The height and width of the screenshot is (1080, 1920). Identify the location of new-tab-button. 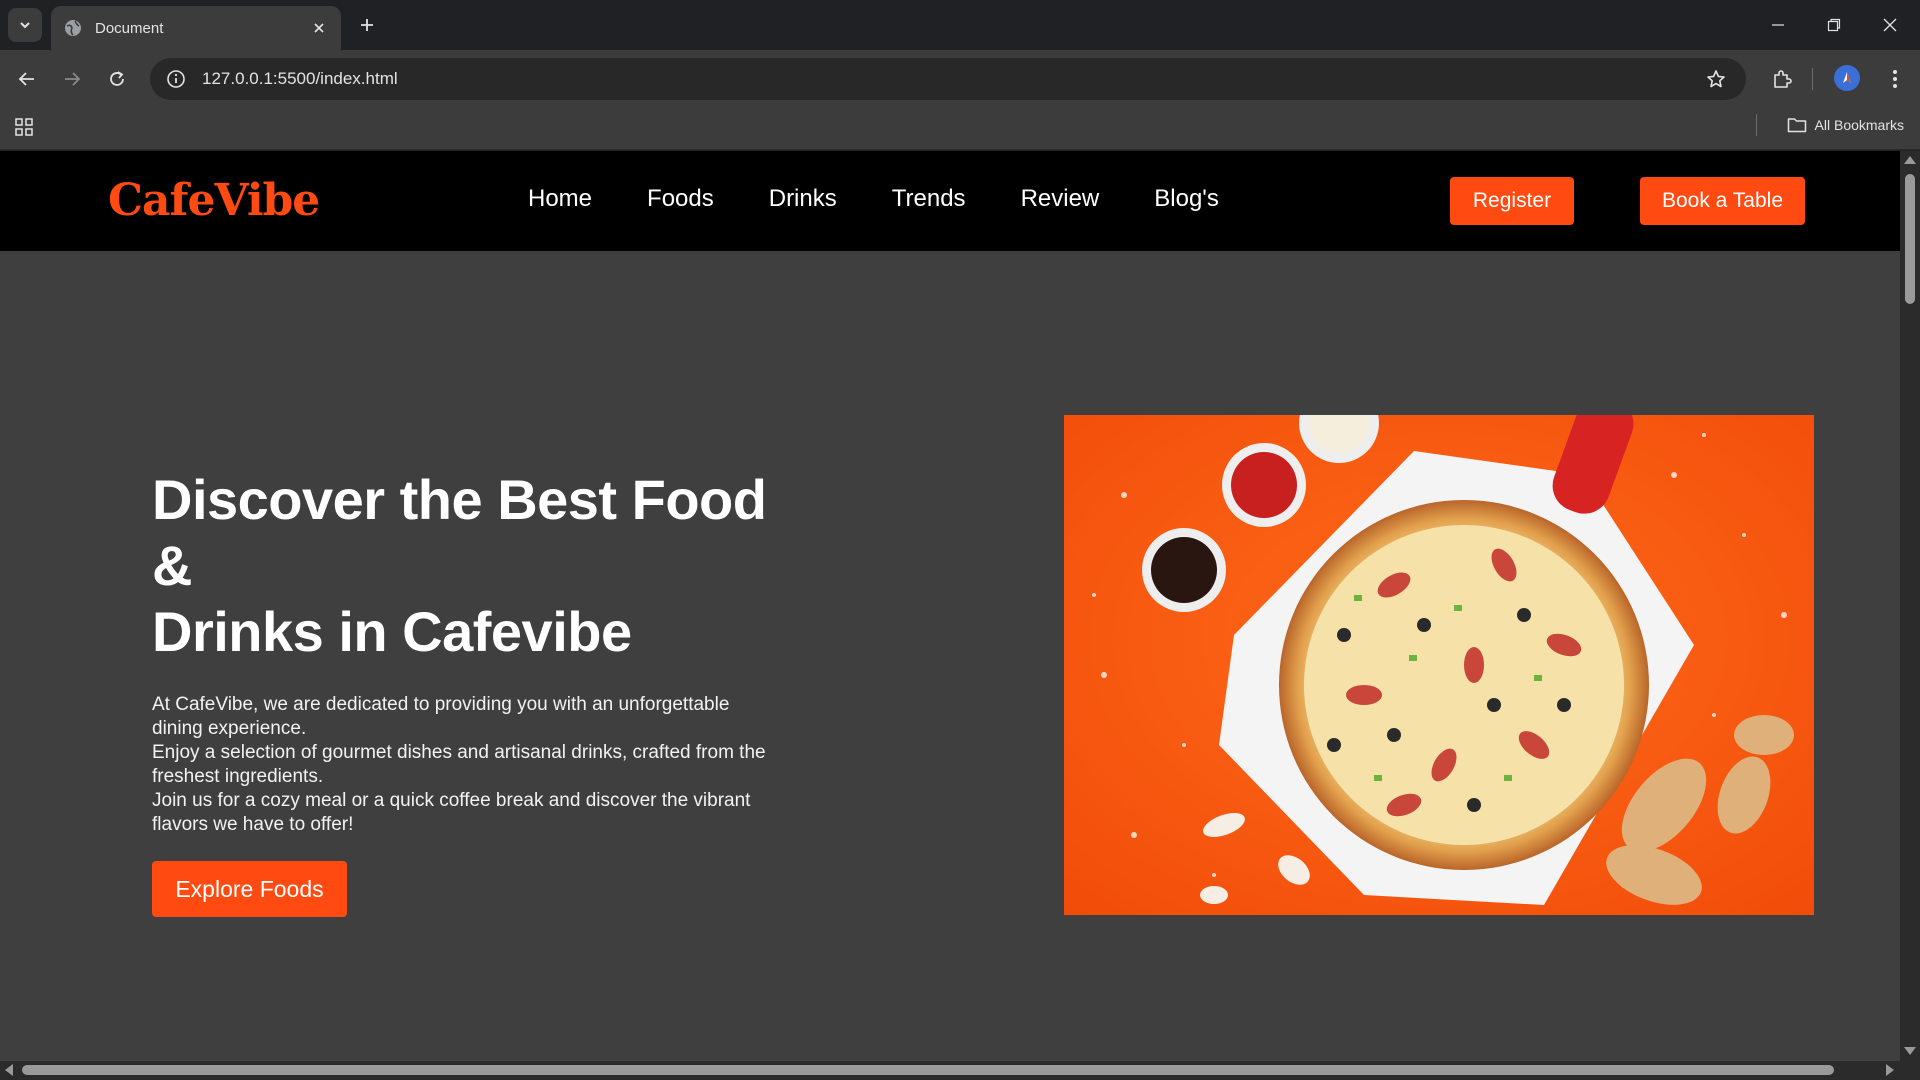
(367, 25).